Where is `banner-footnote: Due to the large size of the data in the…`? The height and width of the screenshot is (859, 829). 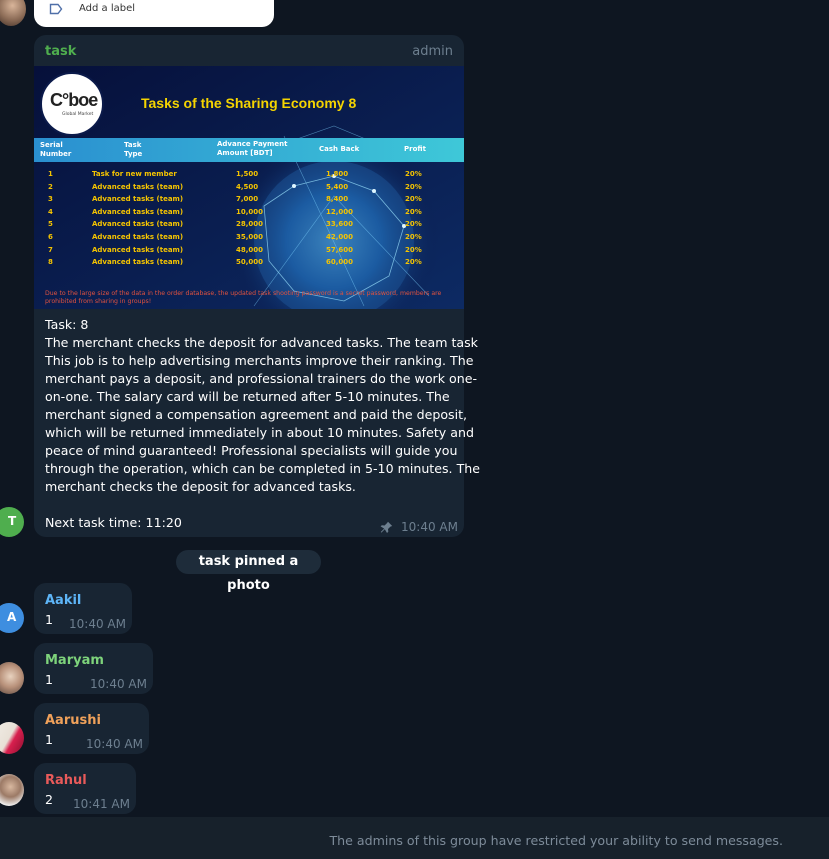 banner-footnote: Due to the large size of the data in the… is located at coordinates (243, 297).